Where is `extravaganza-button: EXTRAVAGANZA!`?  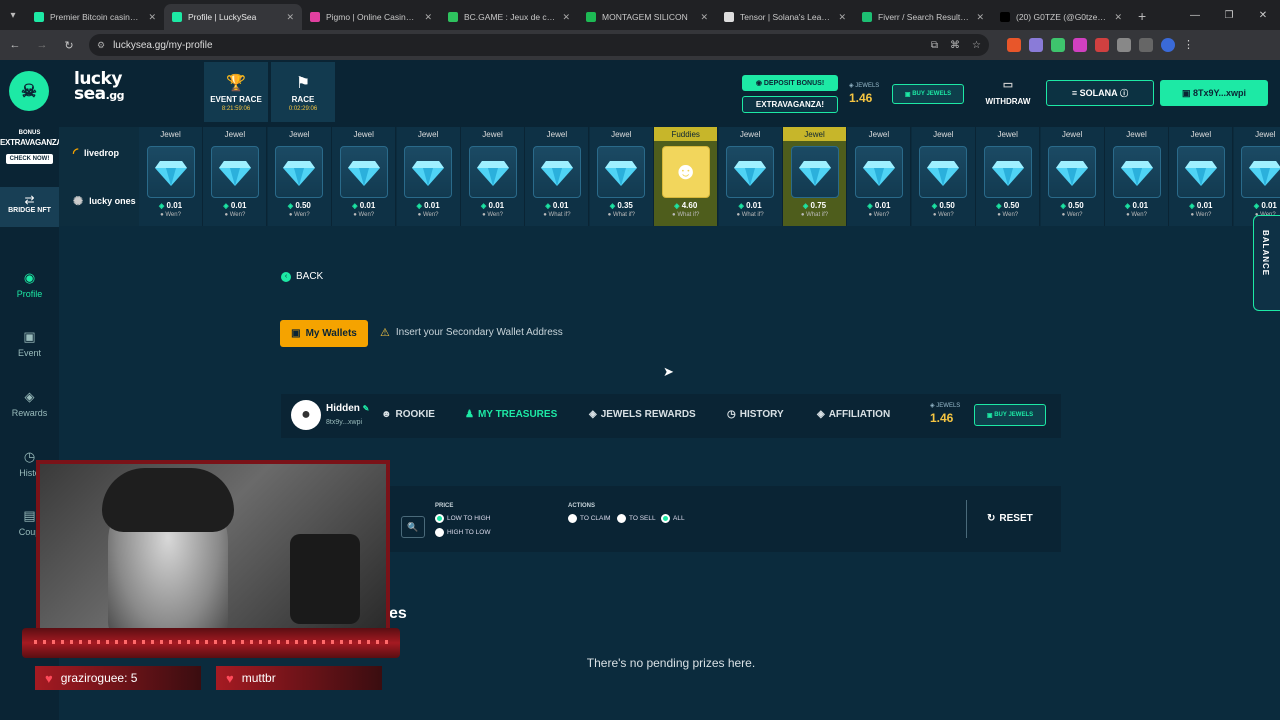
extravaganza-button: EXTRAVAGANZA! is located at coordinates (790, 104).